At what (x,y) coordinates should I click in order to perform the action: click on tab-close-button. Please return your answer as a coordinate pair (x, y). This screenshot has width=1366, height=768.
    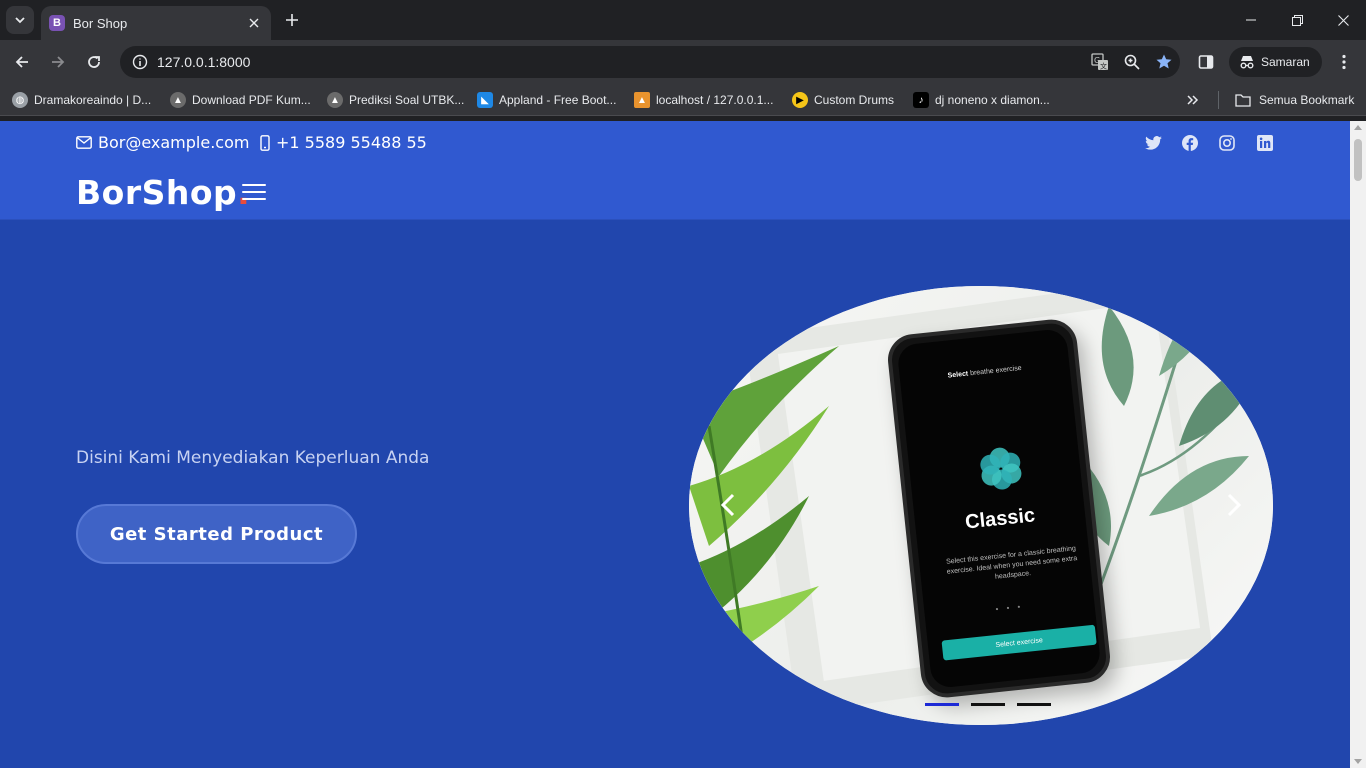
    Looking at the image, I should click on (254, 23).